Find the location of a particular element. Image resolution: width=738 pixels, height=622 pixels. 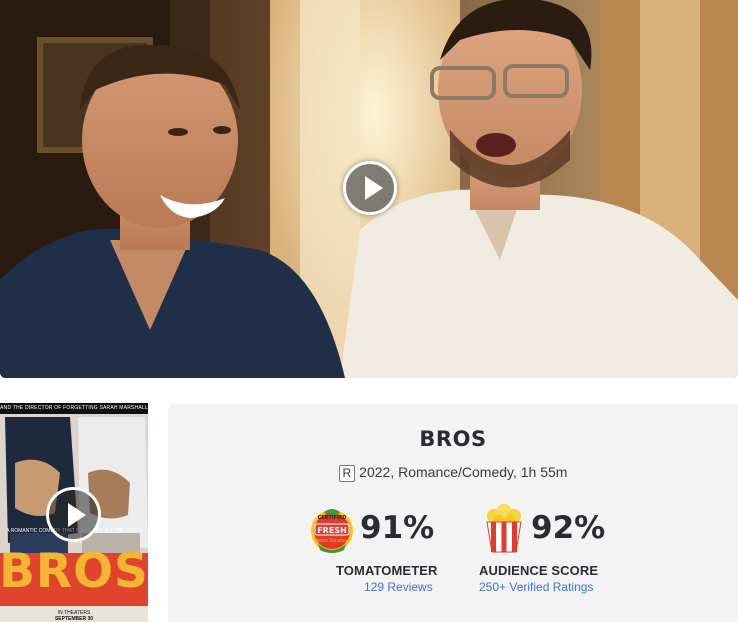

poster-title-art: BROS is located at coordinates (74, 571).